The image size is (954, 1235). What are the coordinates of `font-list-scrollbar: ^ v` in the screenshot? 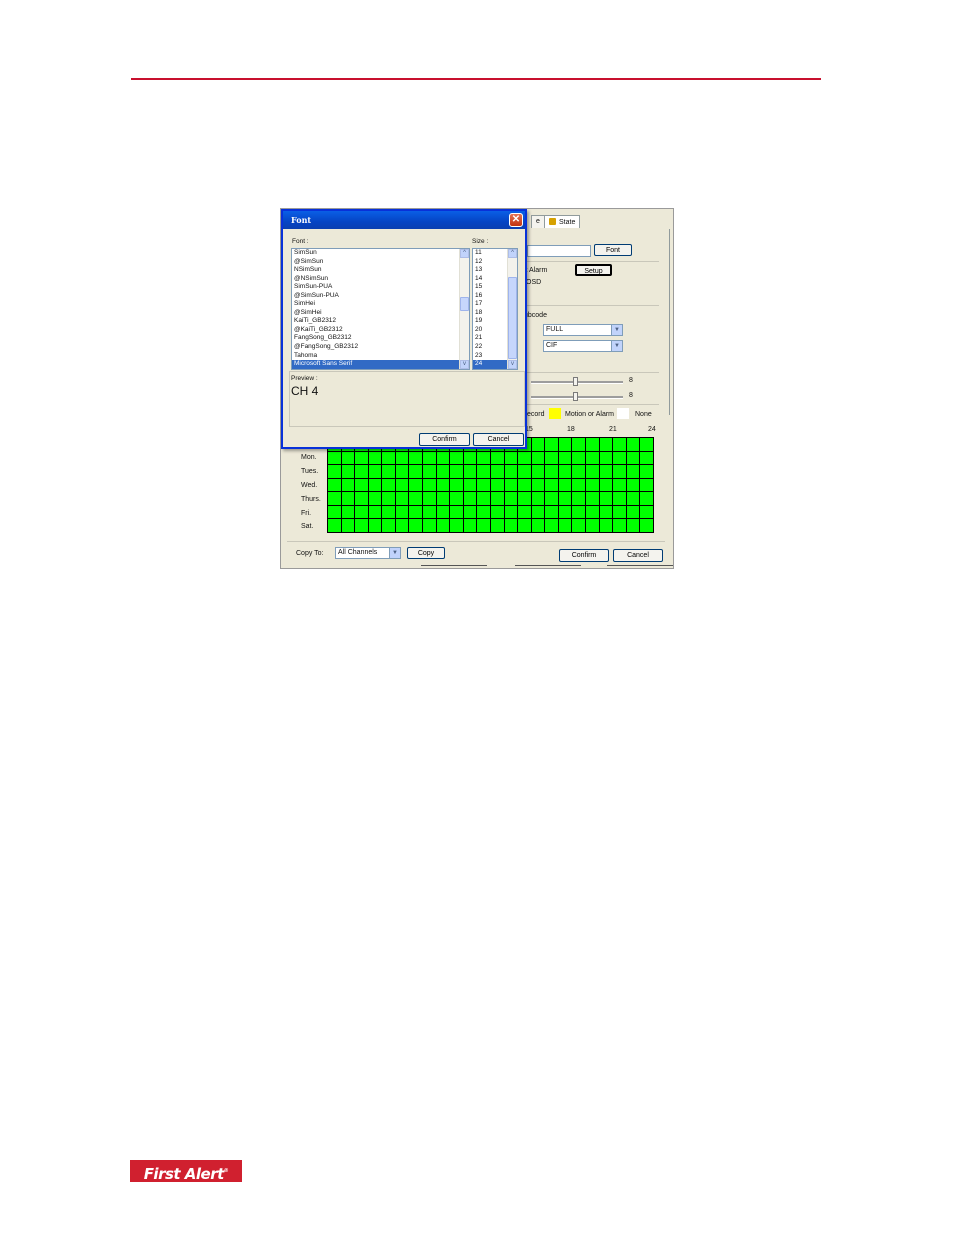 It's located at (464, 309).